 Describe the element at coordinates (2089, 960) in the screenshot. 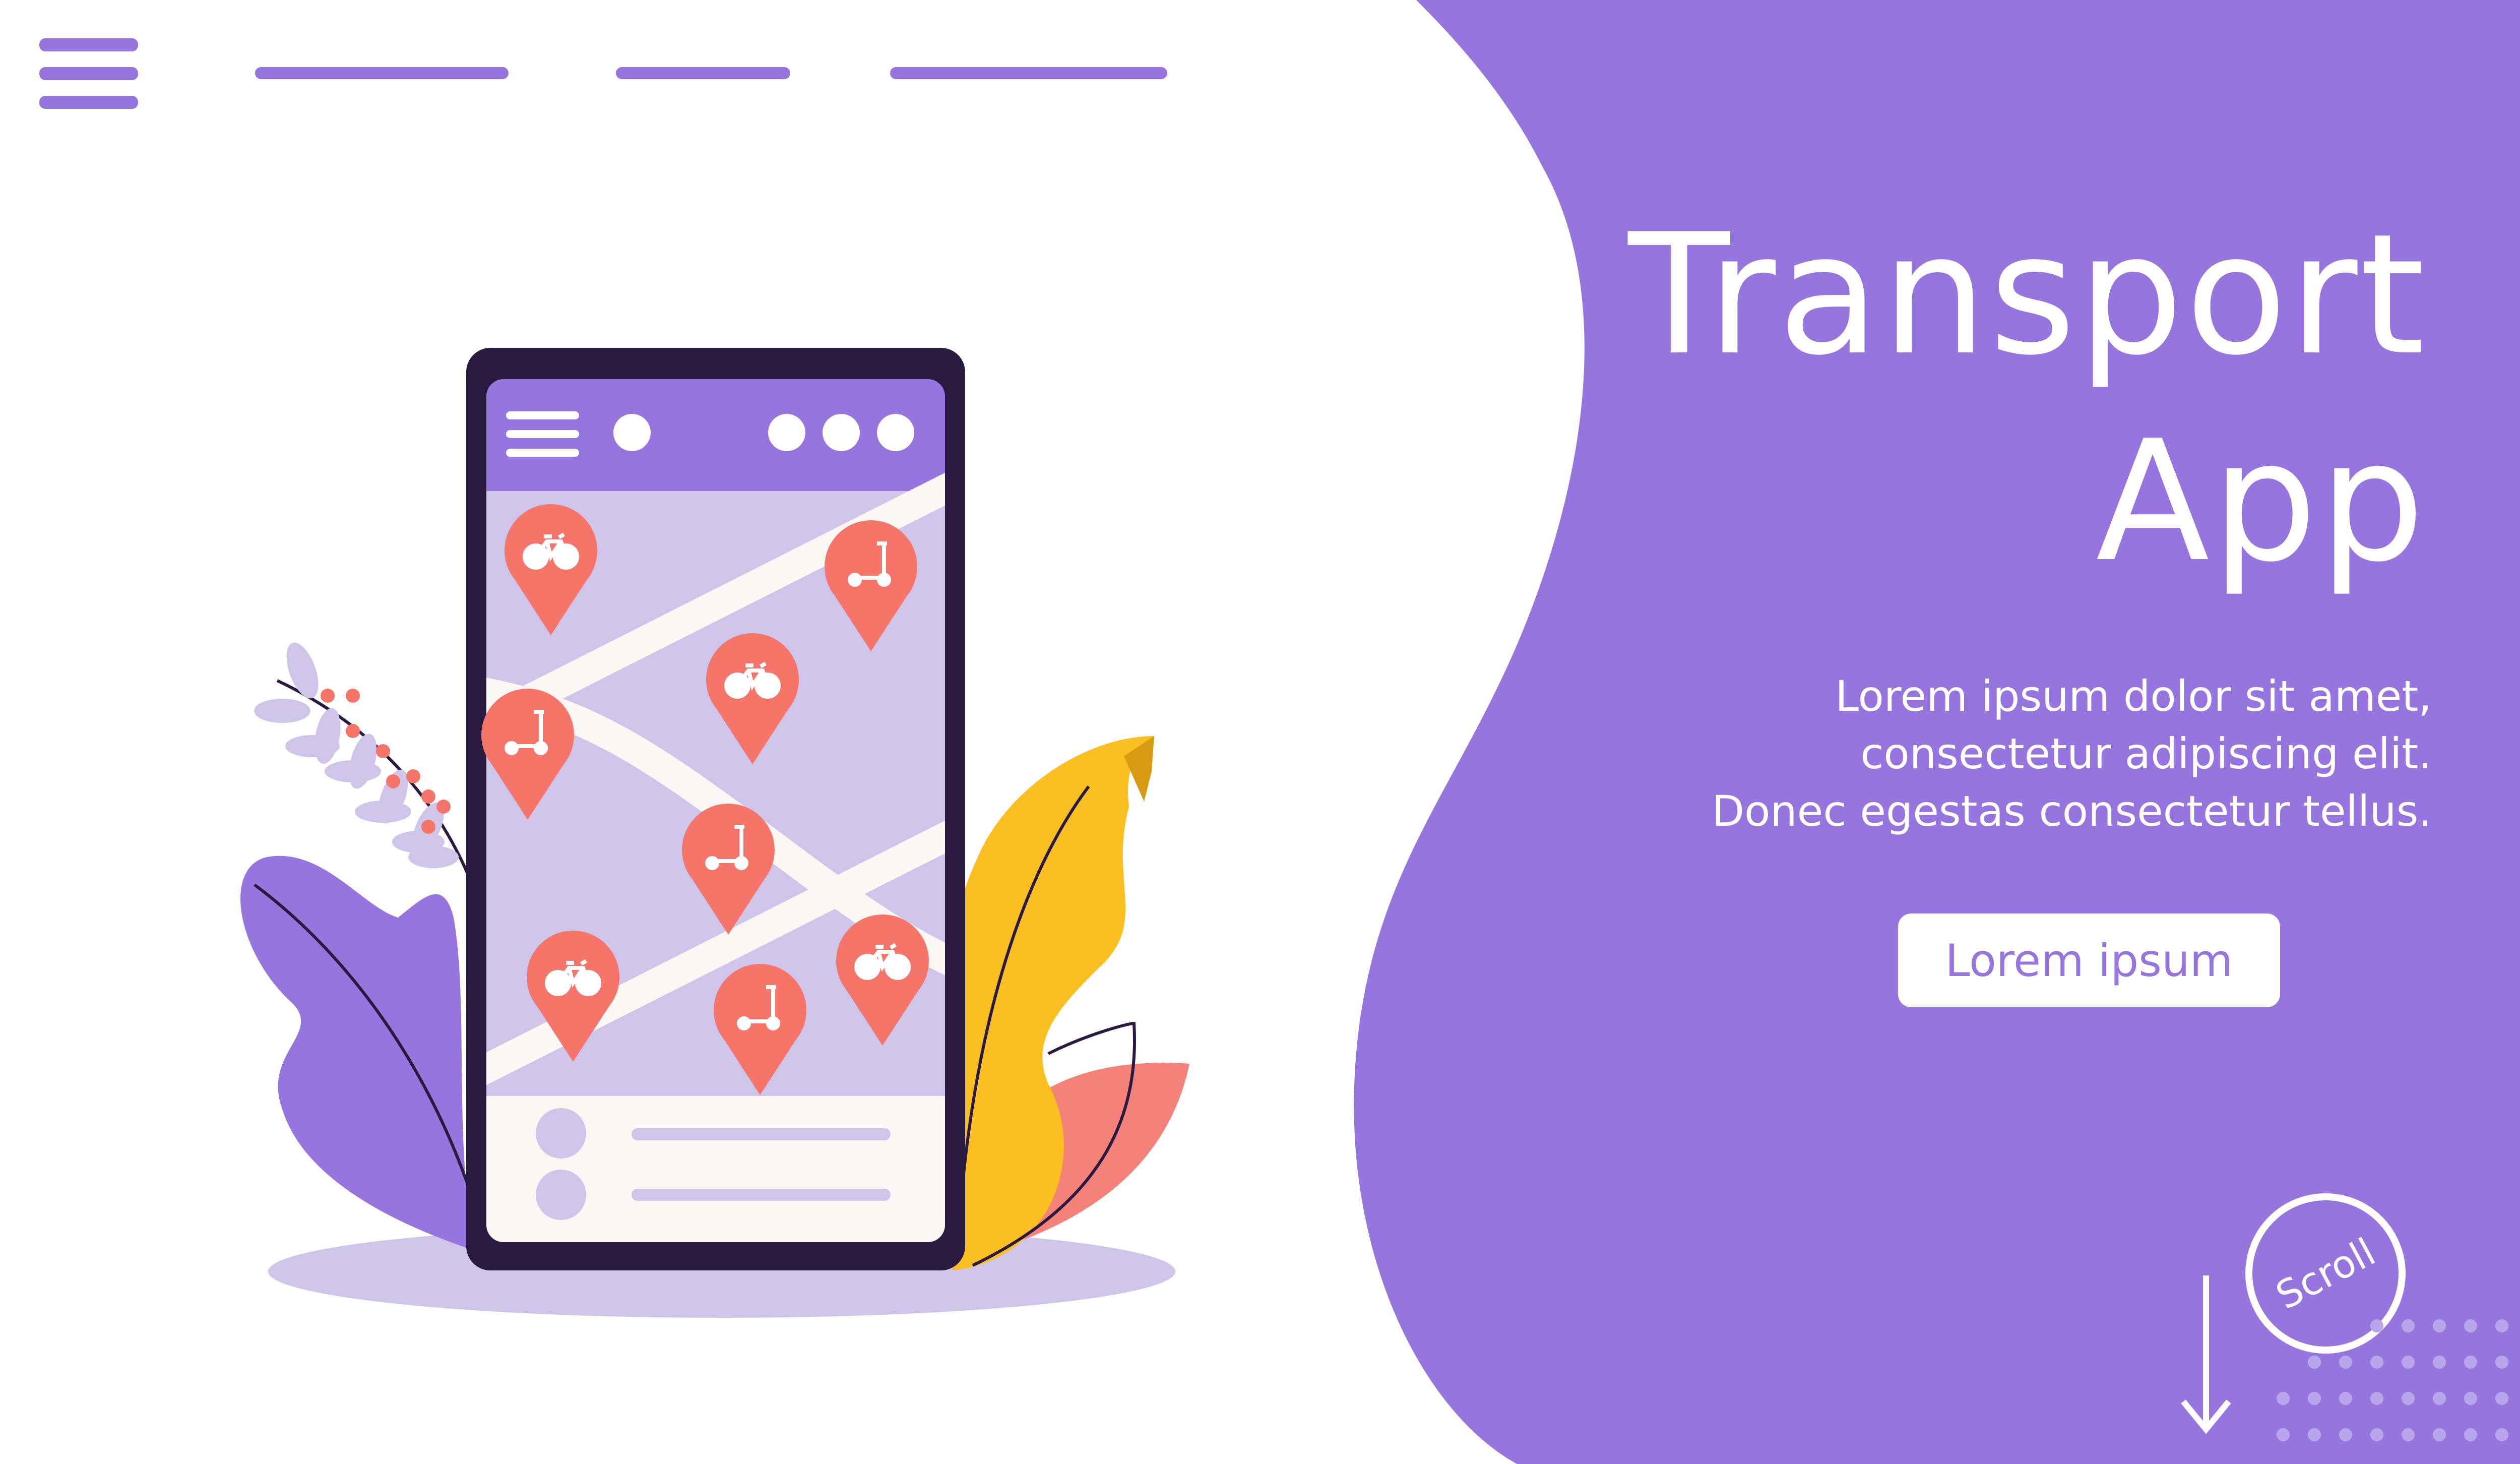

I see `cta-button: Lorem ipsum` at that location.